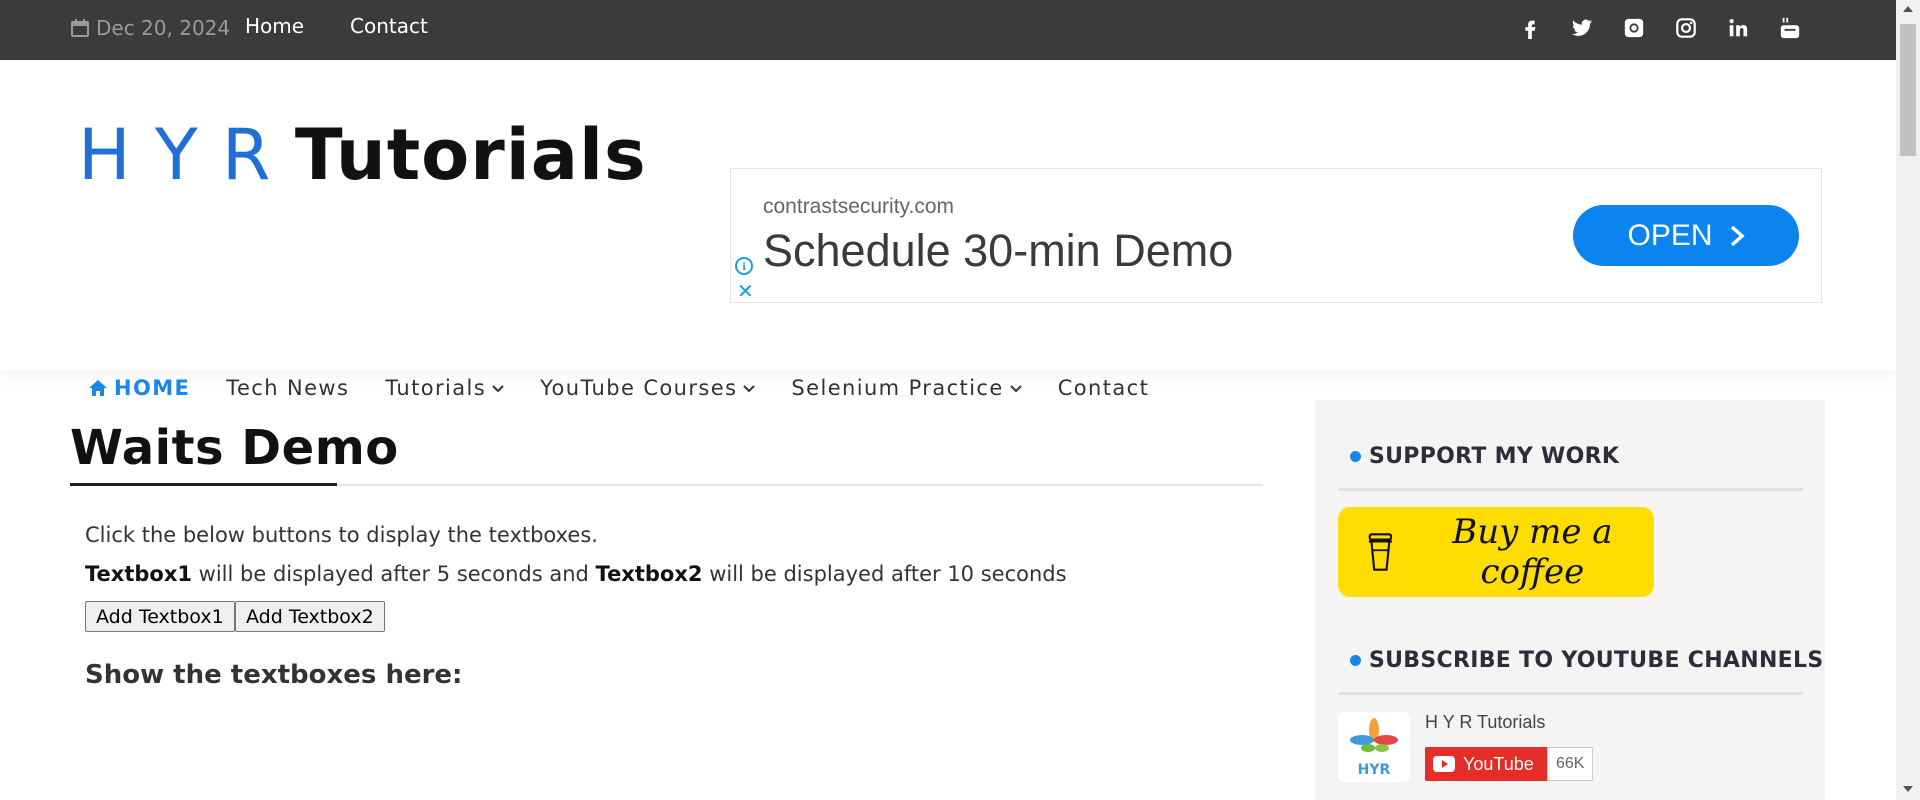 The image size is (1920, 800). I want to click on add-textbox1-button: Add Textbox1, so click(160, 616).